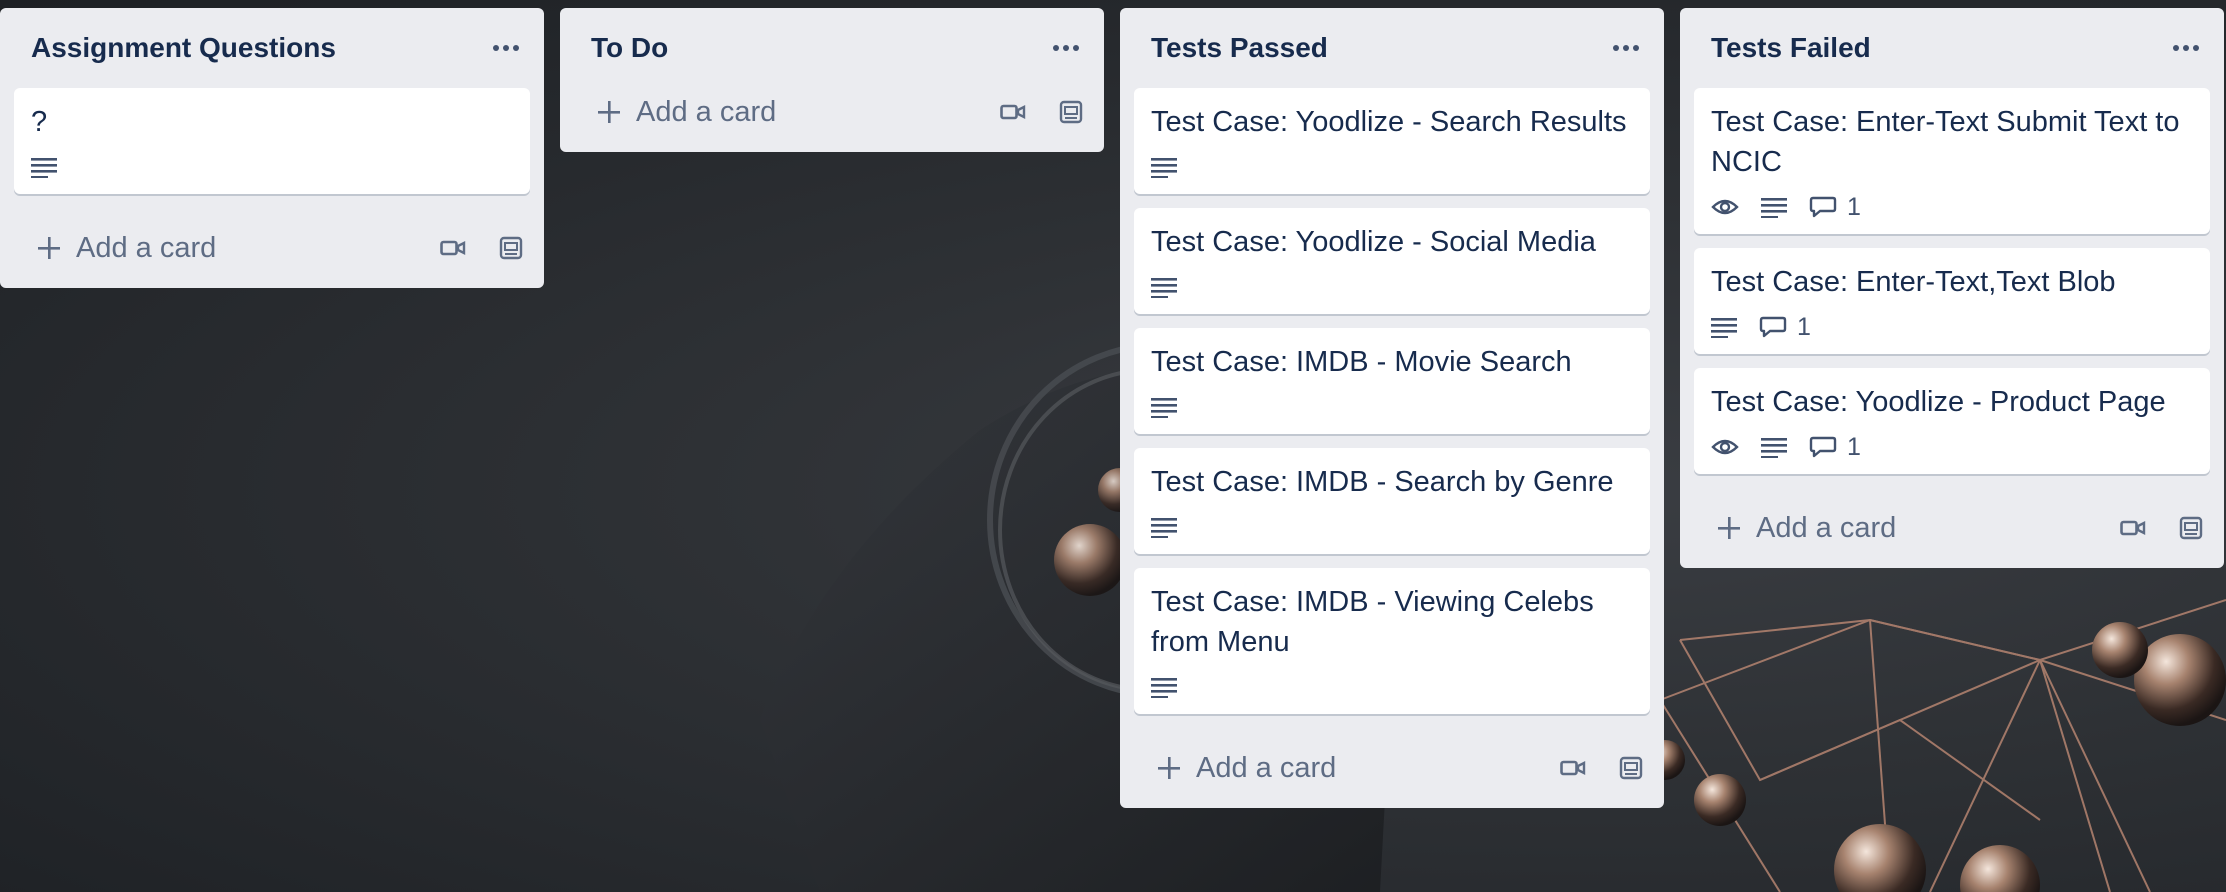  I want to click on list-title: Assignment Questions, so click(183, 48).